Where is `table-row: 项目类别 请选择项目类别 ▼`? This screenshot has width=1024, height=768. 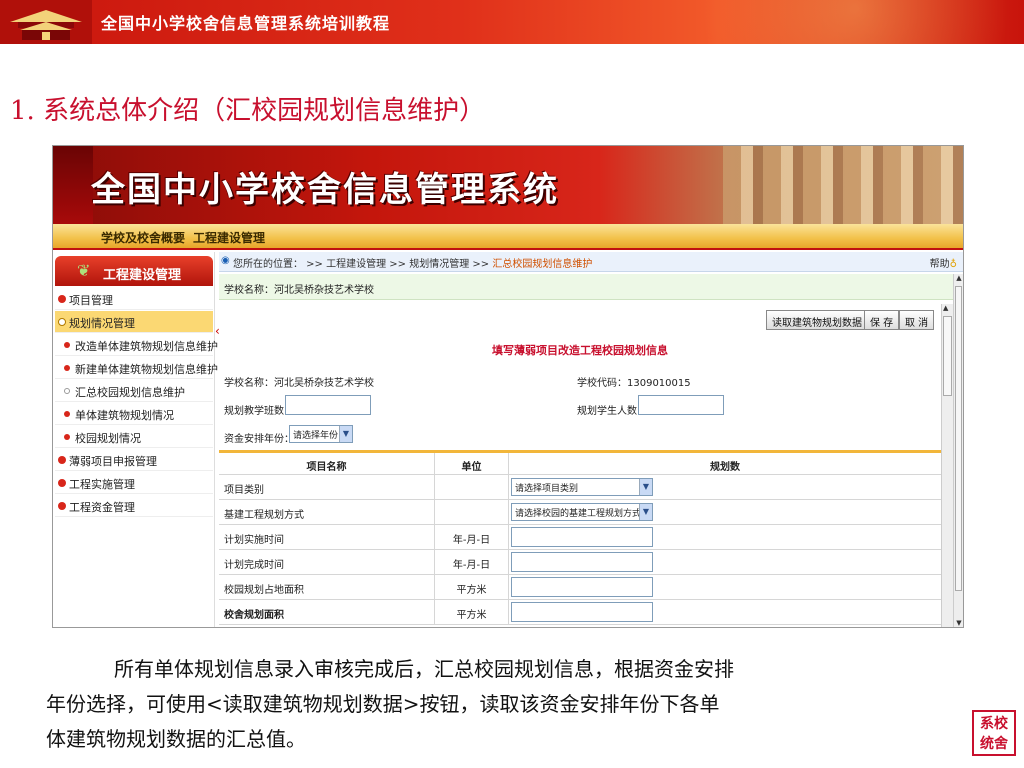
table-row: 项目类别 请选择项目类别 ▼ is located at coordinates (580, 487).